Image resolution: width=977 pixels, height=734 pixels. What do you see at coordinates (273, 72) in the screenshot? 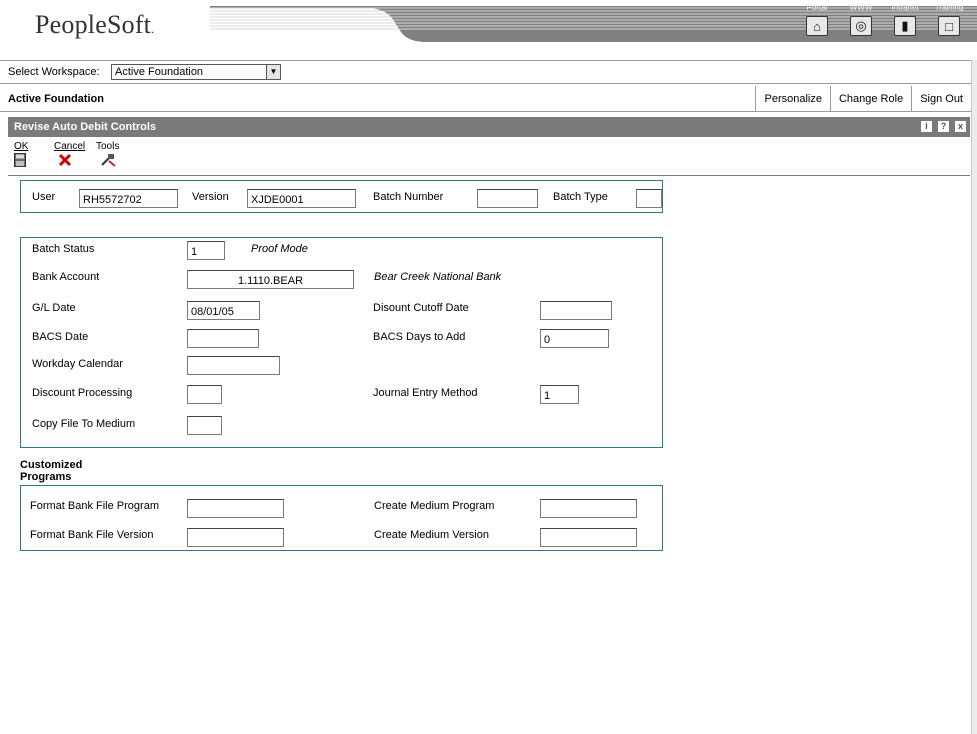
I see `chevron-down-icon: ▼` at bounding box center [273, 72].